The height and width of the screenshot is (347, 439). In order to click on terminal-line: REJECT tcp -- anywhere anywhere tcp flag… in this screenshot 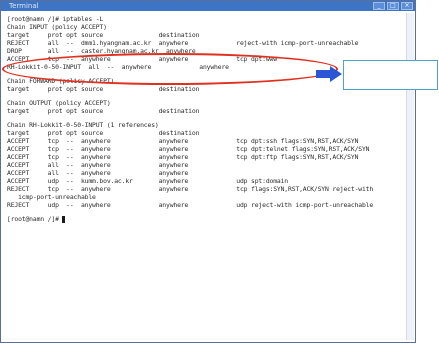, I will do `click(190, 189)`.